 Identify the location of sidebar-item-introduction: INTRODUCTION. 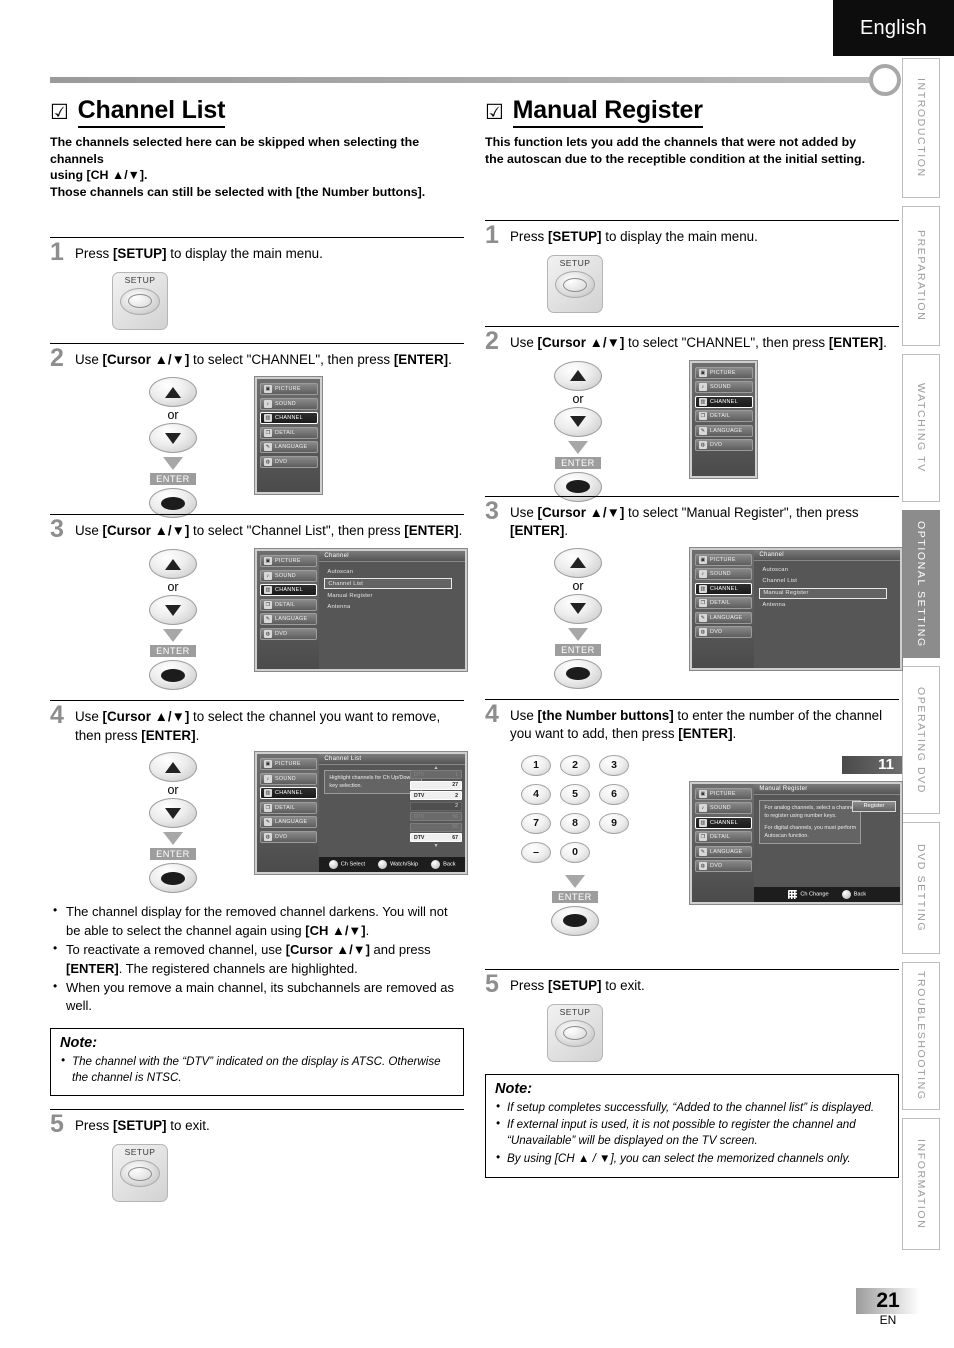
(921, 128).